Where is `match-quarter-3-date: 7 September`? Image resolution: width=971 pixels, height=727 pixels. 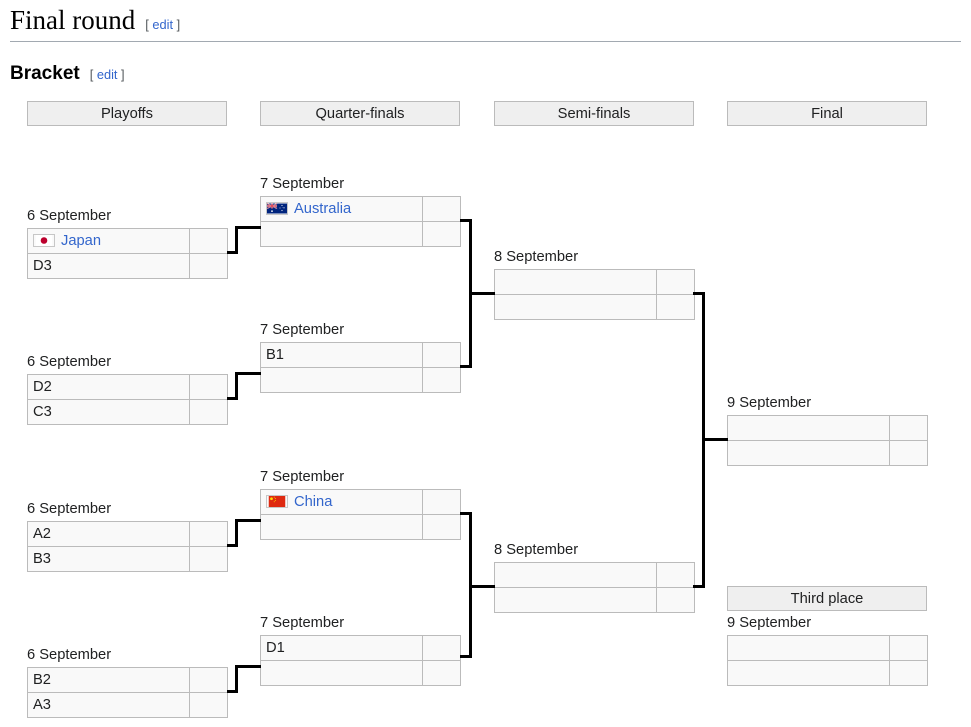
match-quarter-3-date: 7 September is located at coordinates (302, 477).